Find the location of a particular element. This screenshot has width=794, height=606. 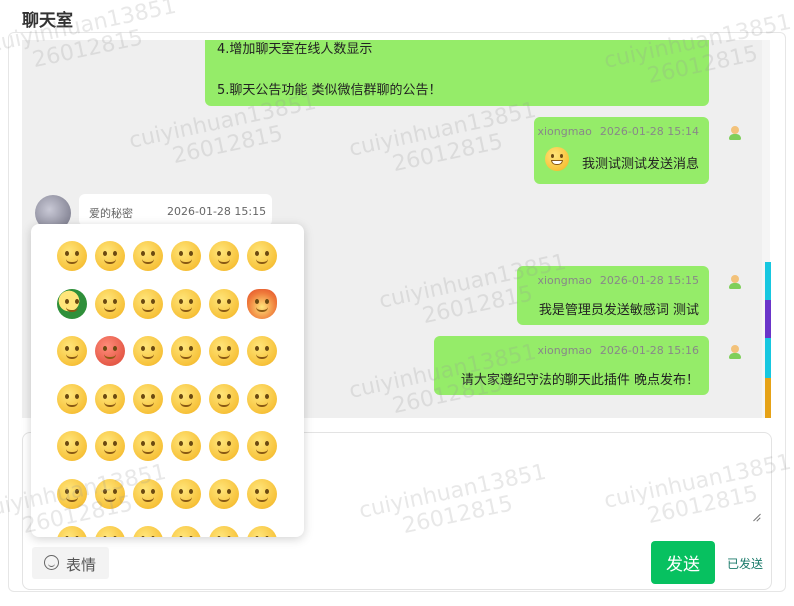

message-text: 请大家遵纪守法的聊天此插件 晚点发布！ is located at coordinates (579, 380).